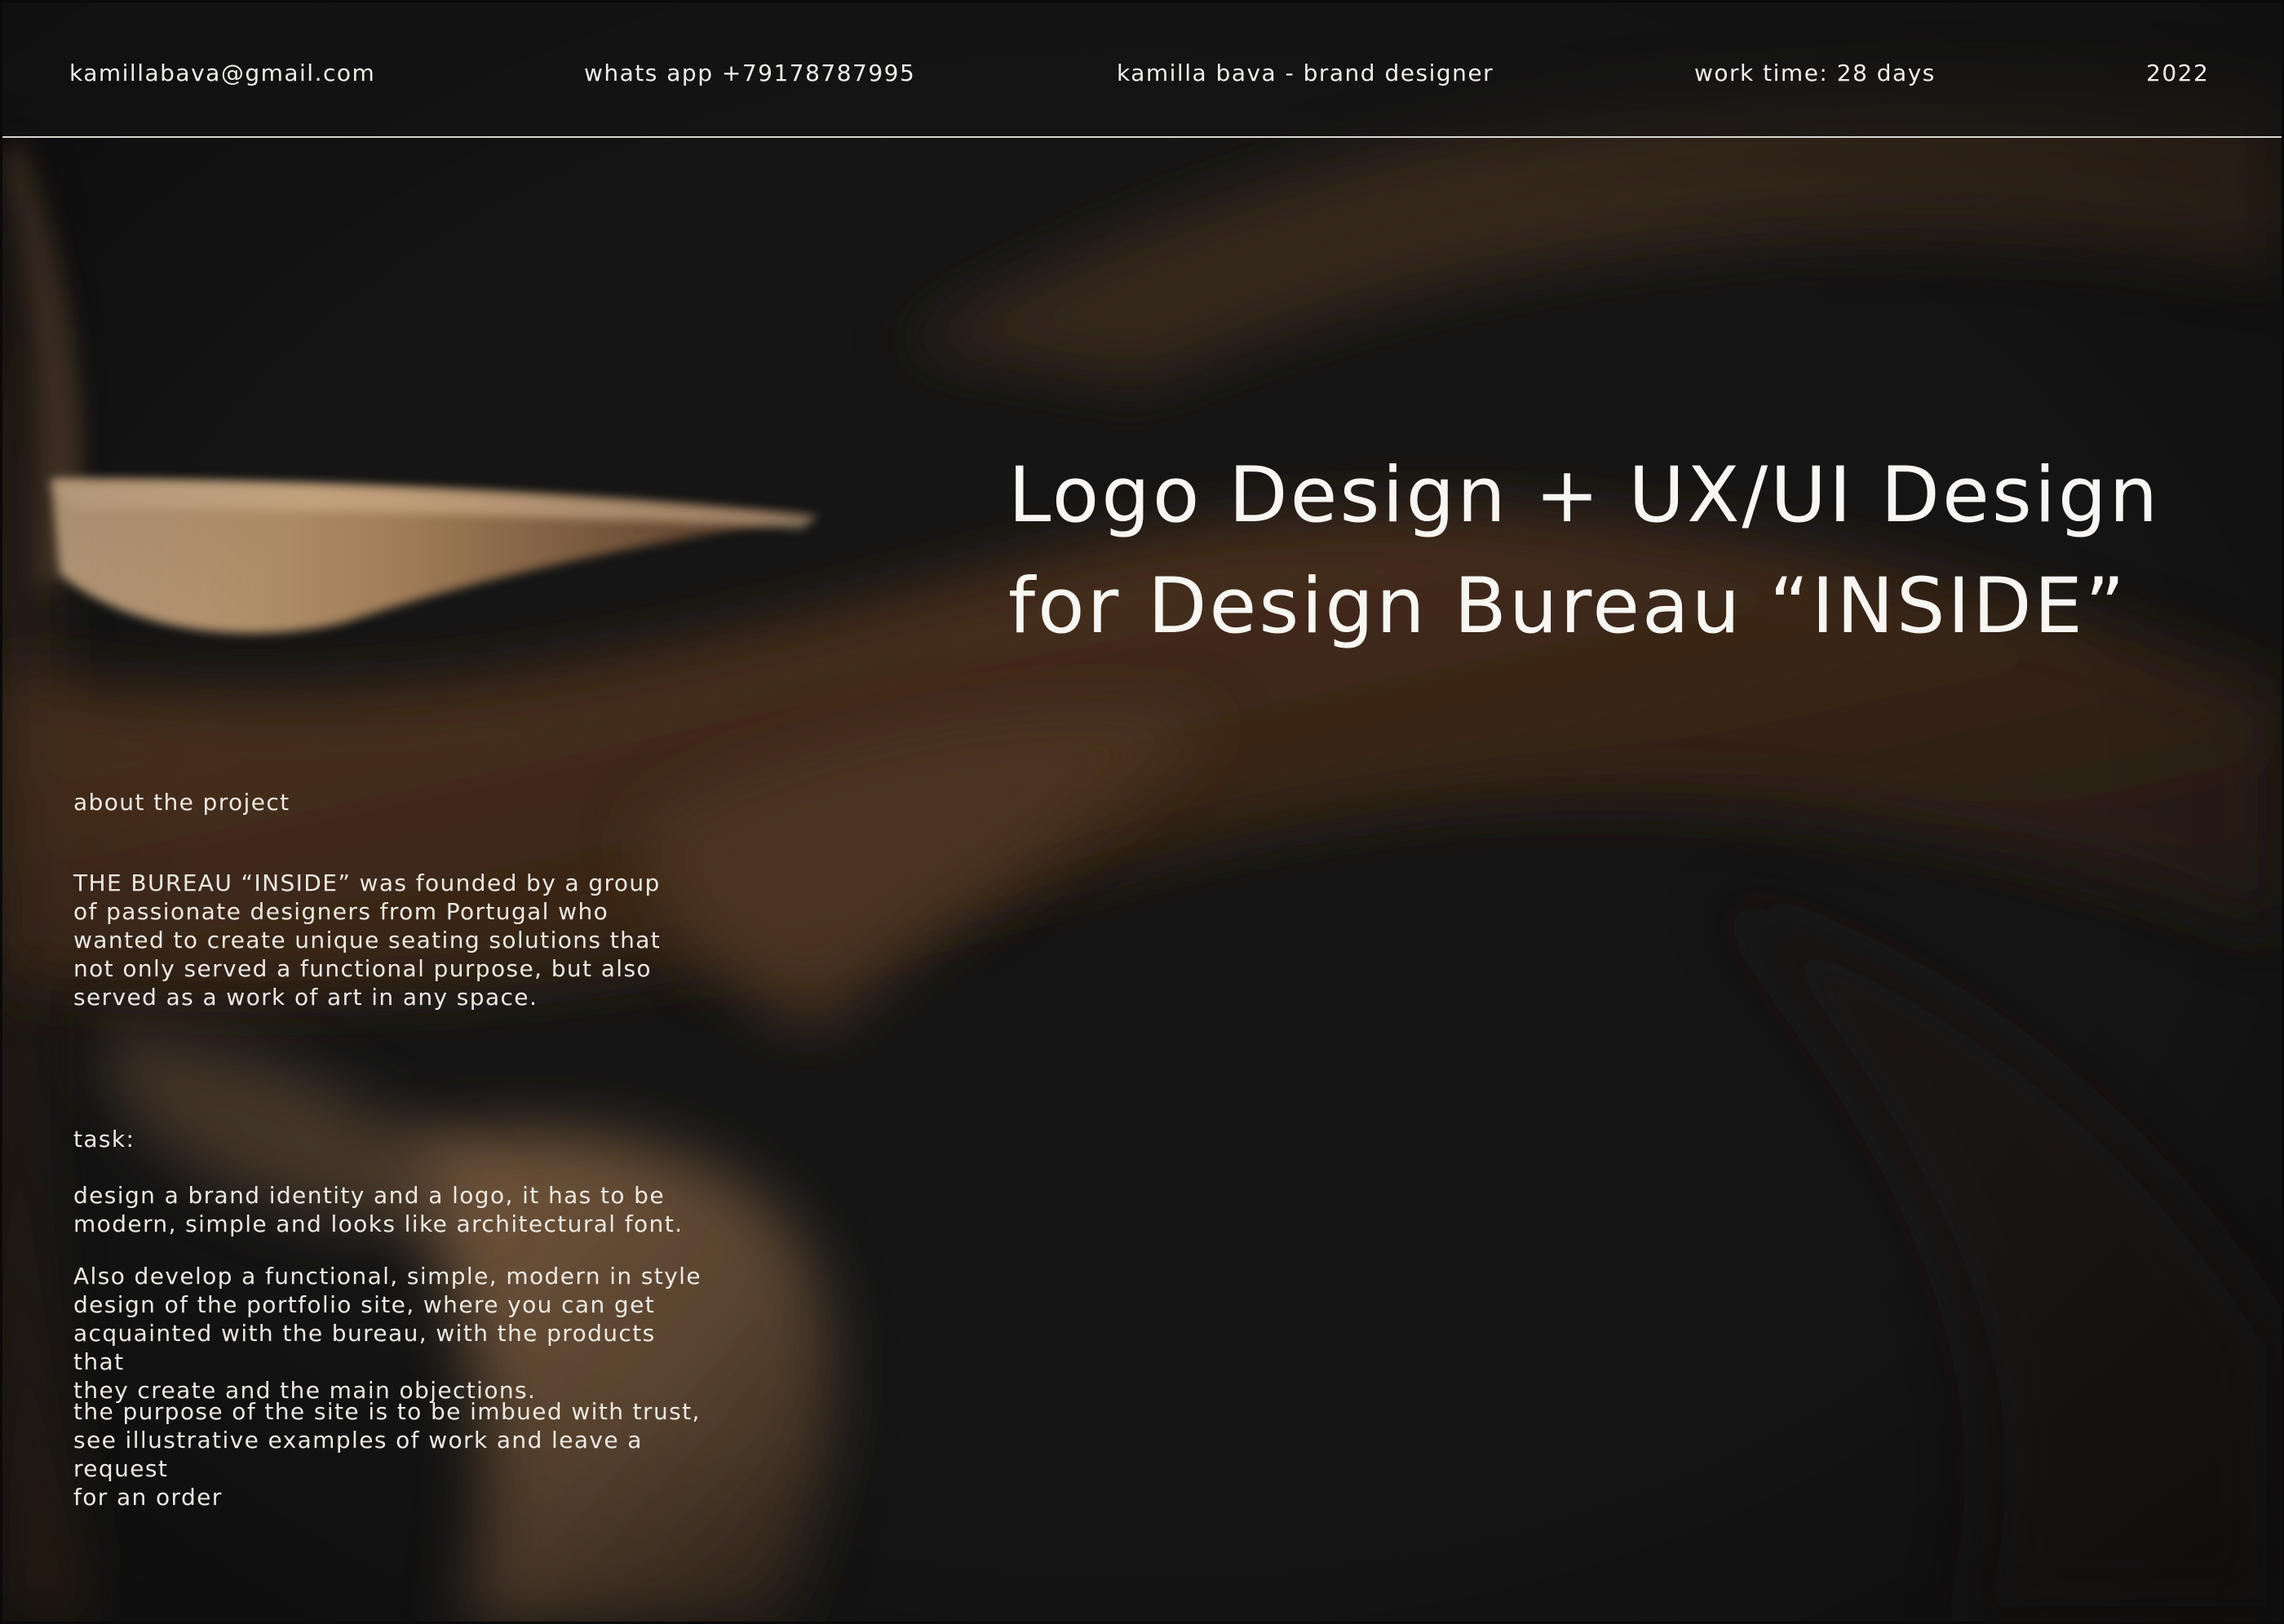  What do you see at coordinates (1584, 495) in the screenshot?
I see `page-title-line-1: Logo Design + UX/UI Design` at bounding box center [1584, 495].